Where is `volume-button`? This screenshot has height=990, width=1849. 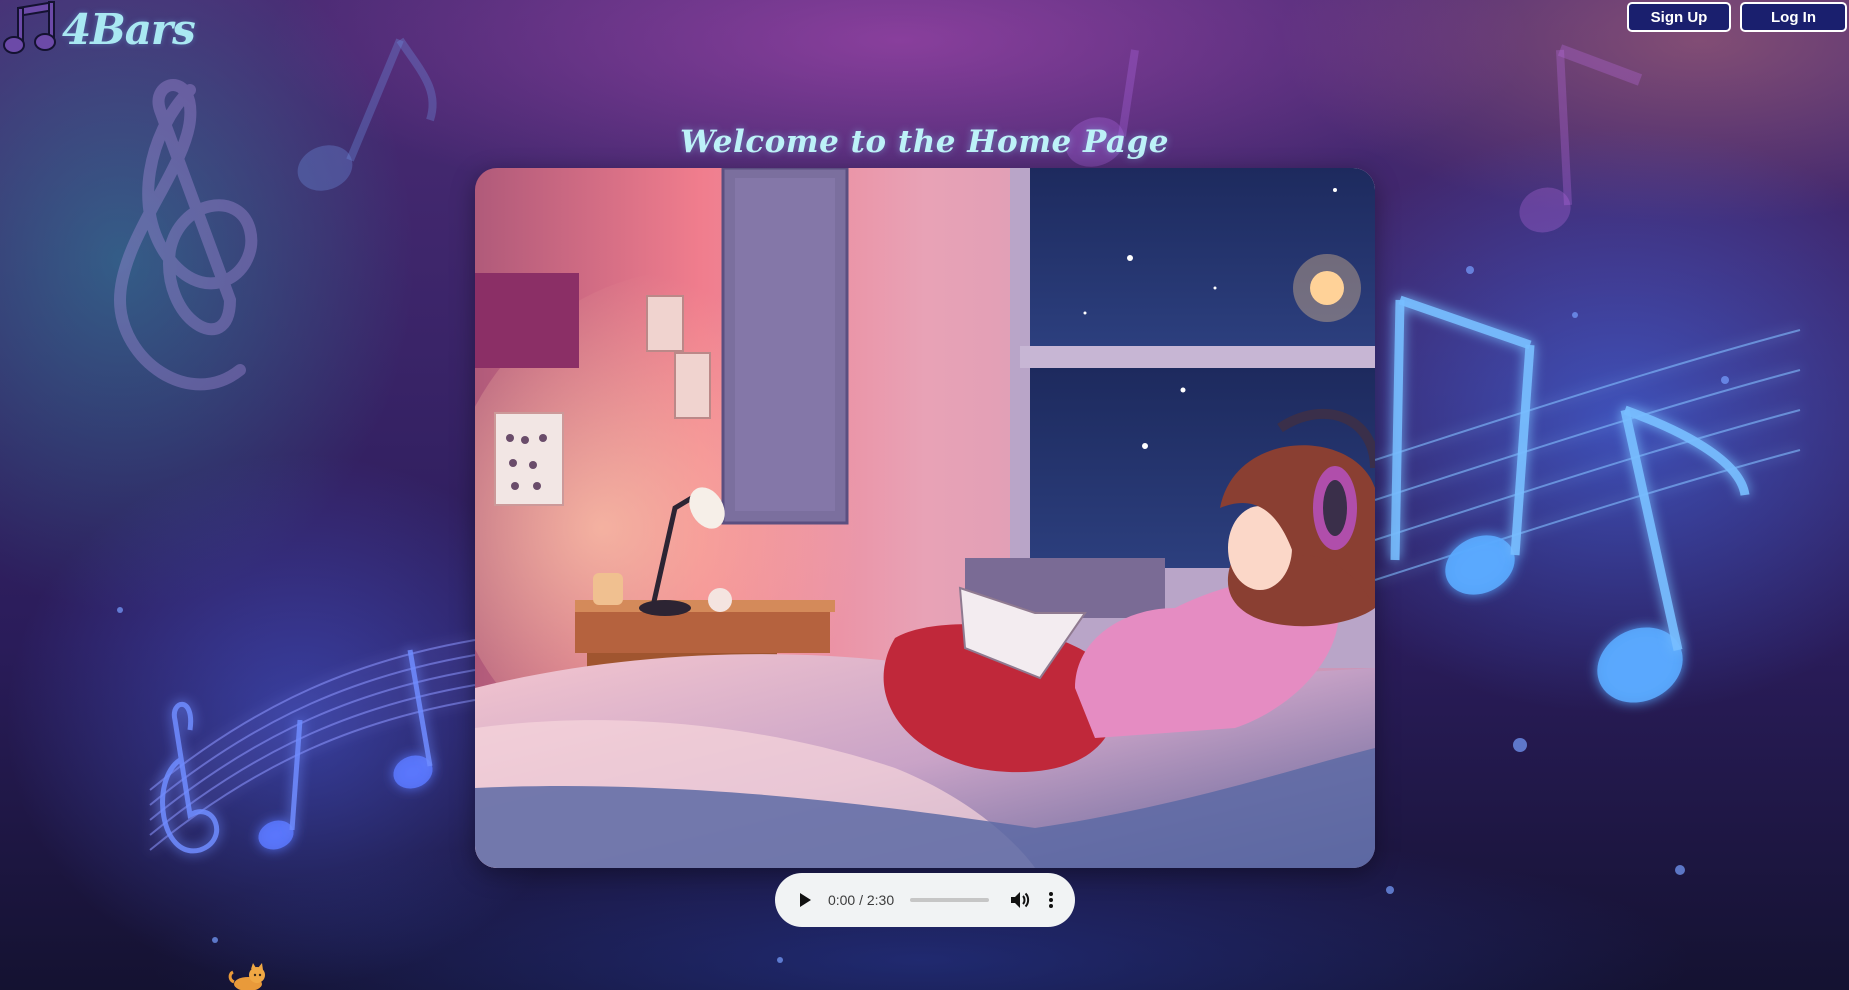 volume-button is located at coordinates (1020, 900).